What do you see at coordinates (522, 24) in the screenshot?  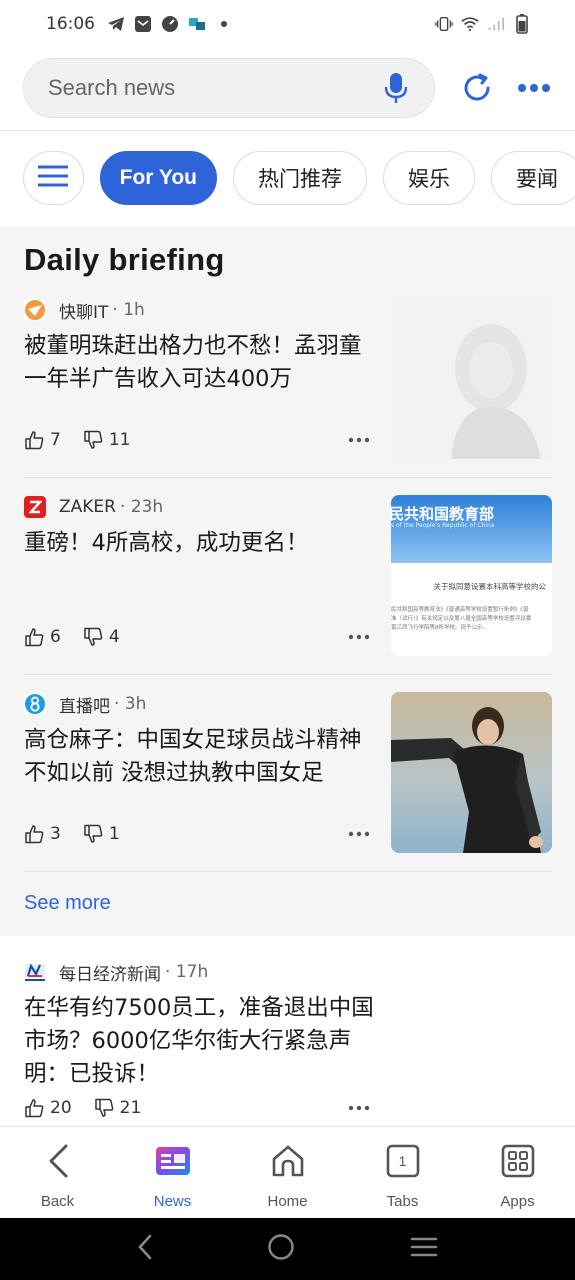 I see `battery-icon` at bounding box center [522, 24].